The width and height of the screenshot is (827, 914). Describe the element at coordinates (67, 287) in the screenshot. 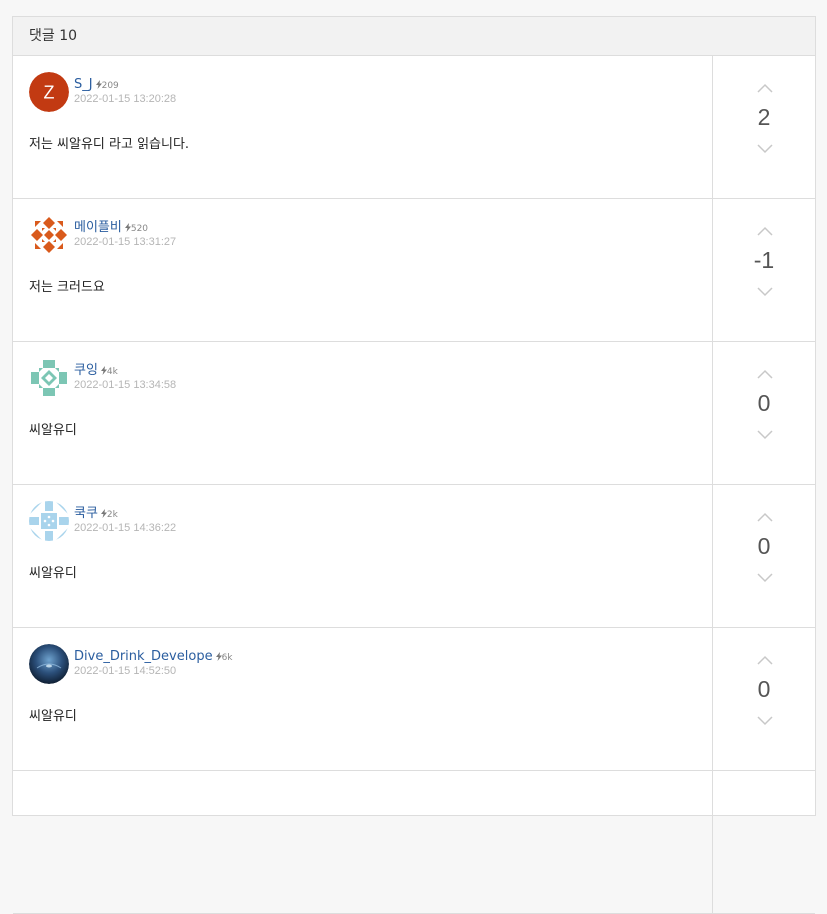

I see `comment-text: 저는 크러드요` at that location.